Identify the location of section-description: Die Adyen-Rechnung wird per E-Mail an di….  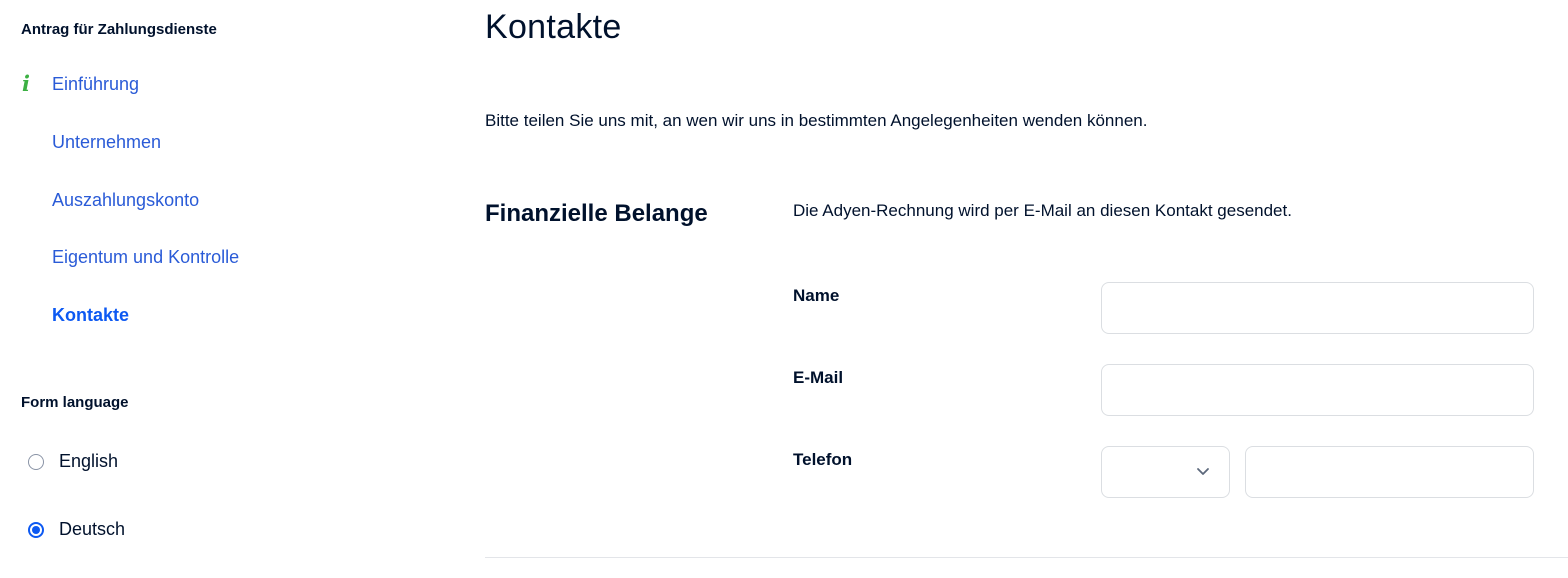
(1042, 210).